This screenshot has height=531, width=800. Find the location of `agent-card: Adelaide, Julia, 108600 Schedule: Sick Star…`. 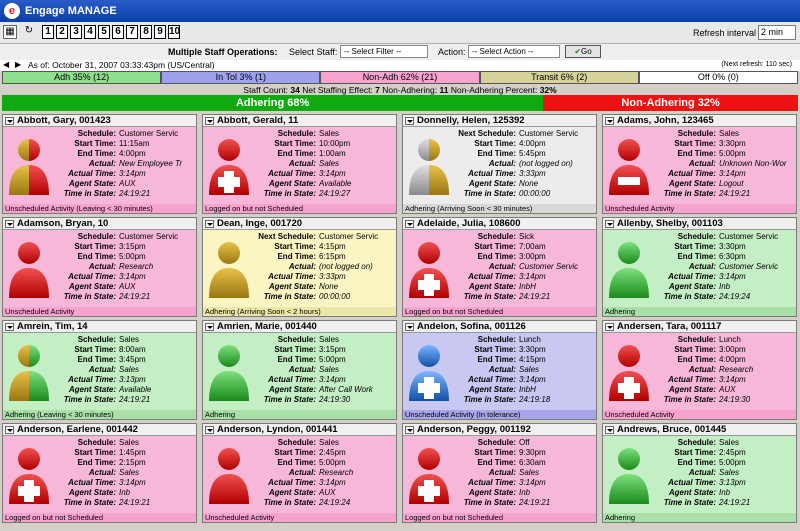

agent-card: Adelaide, Julia, 108600 Schedule: Sick Star… is located at coordinates (499, 267).